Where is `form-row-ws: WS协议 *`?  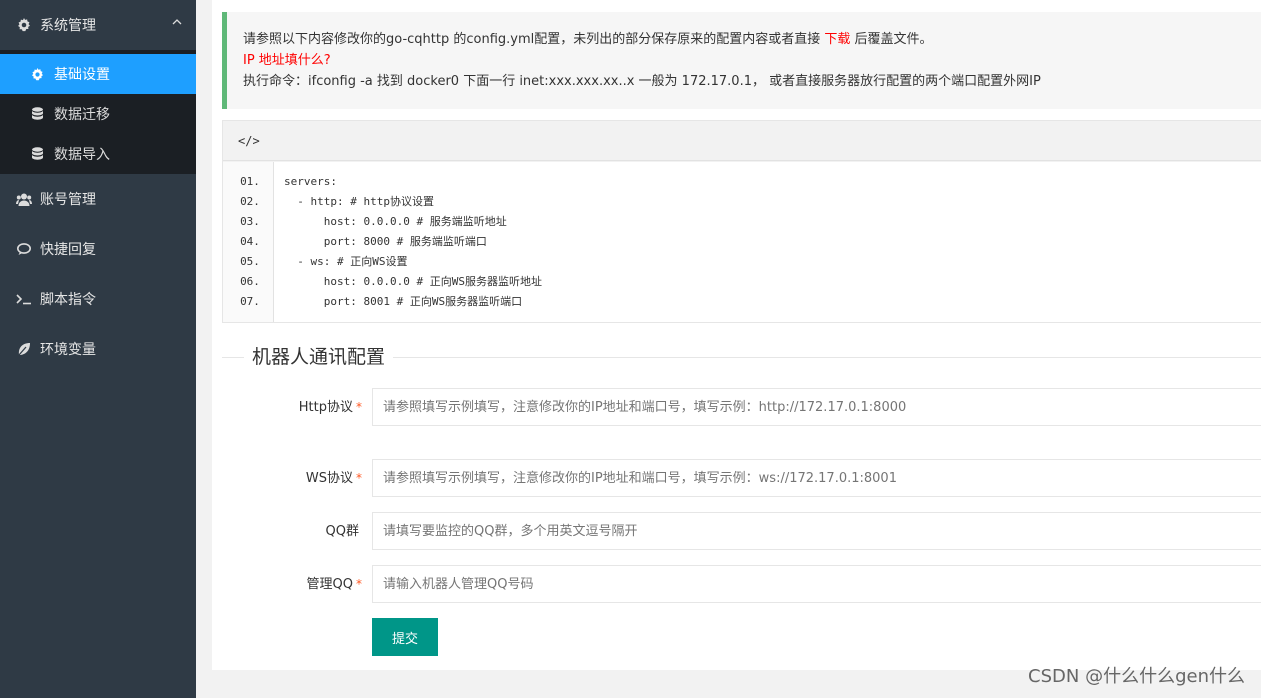
form-row-ws: WS协议 * is located at coordinates (736, 478).